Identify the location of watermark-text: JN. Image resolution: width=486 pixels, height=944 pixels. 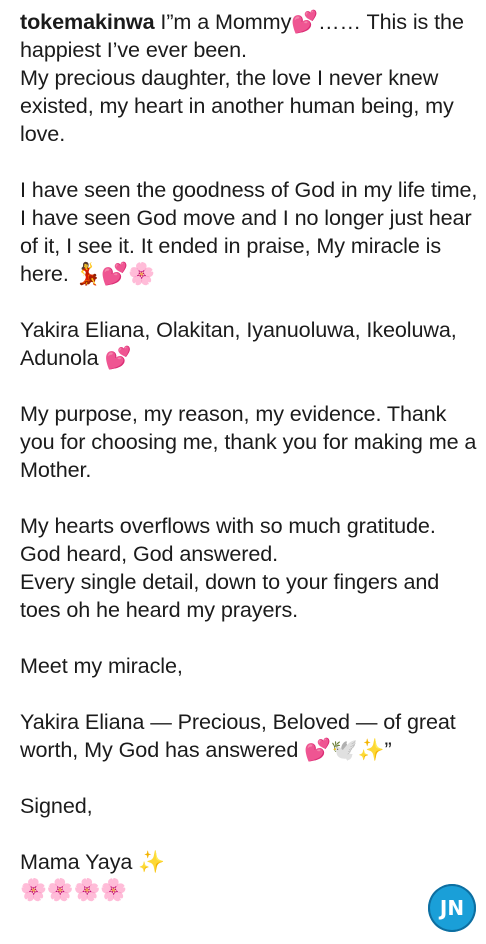
(452, 908).